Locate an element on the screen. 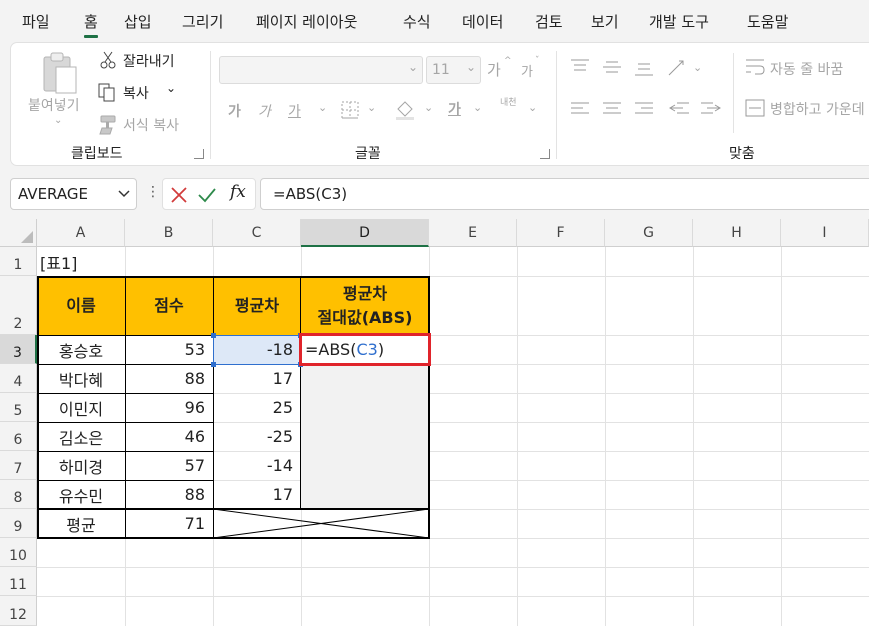 The height and width of the screenshot is (626, 869). row-header-4: 4 is located at coordinates (18, 378).